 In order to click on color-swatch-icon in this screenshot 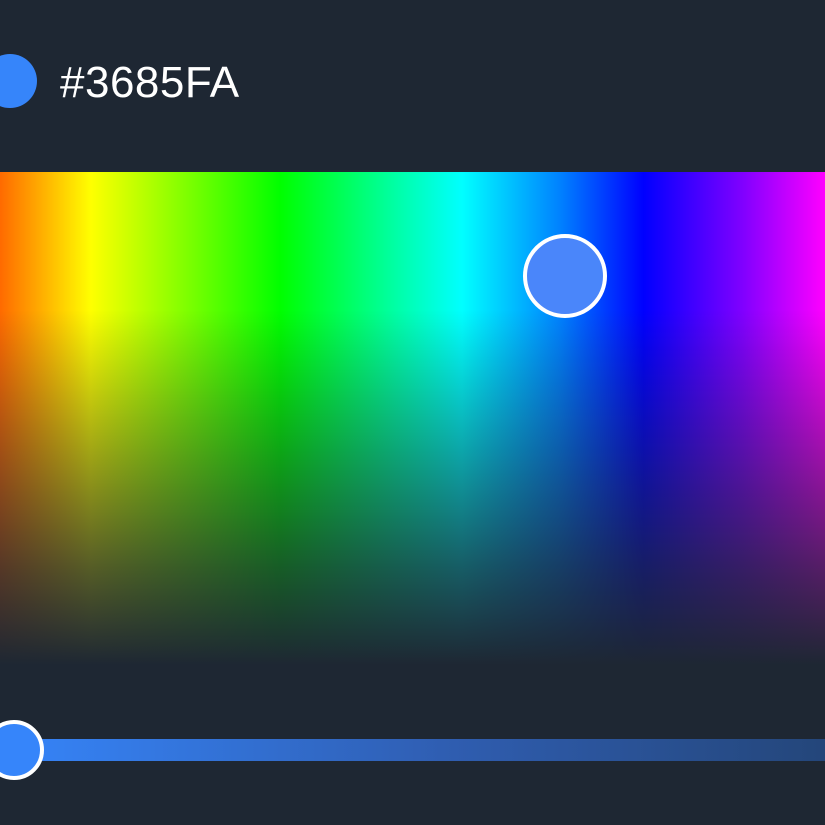, I will do `click(18, 81)`.